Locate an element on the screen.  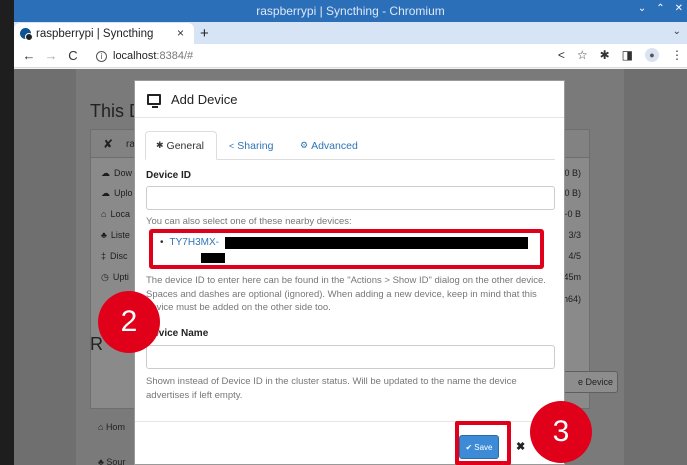
stat-label: Dow is located at coordinates (123, 173).